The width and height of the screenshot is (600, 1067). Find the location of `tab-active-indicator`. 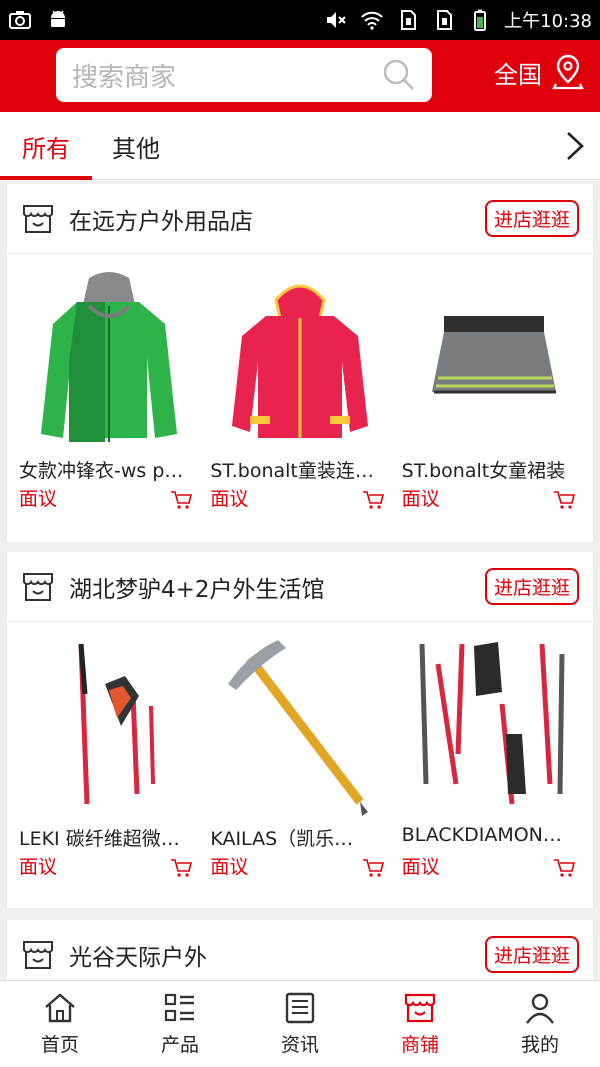

tab-active-indicator is located at coordinates (46, 178).